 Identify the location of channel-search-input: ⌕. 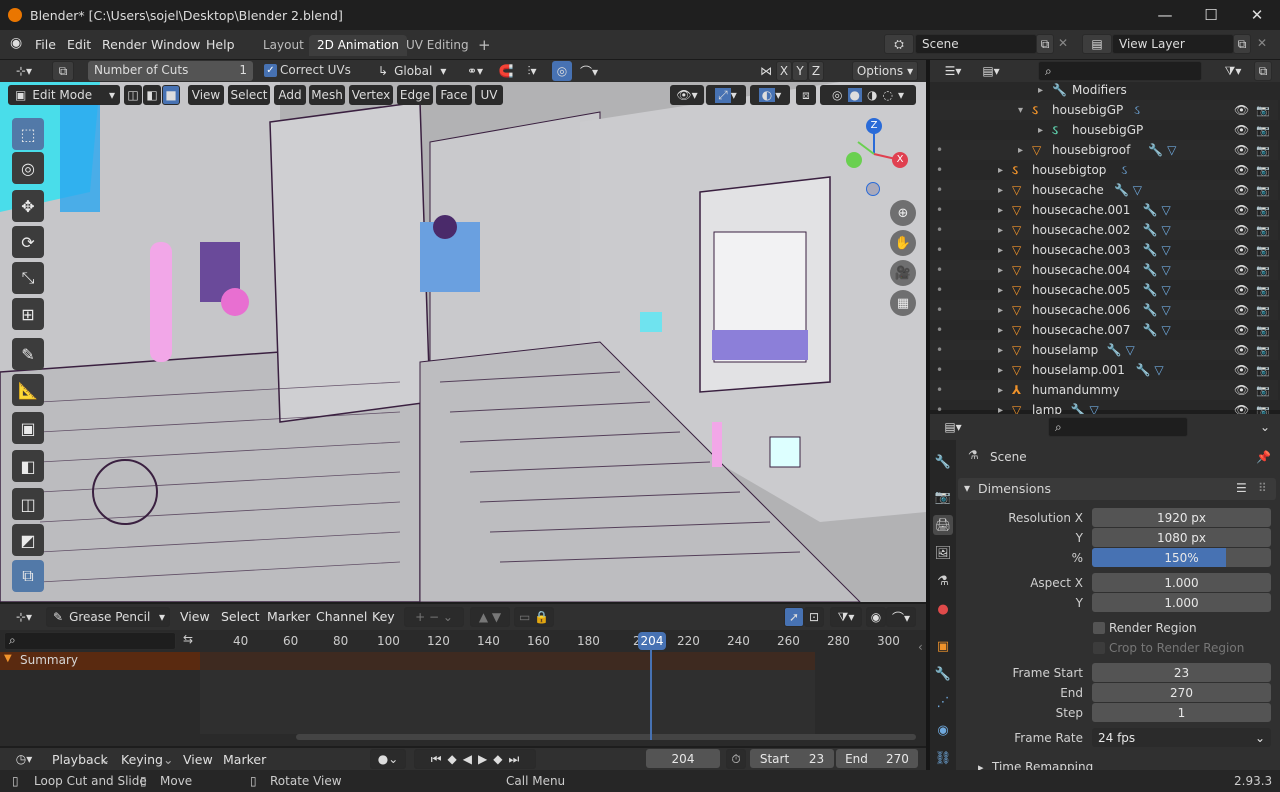
(90, 641).